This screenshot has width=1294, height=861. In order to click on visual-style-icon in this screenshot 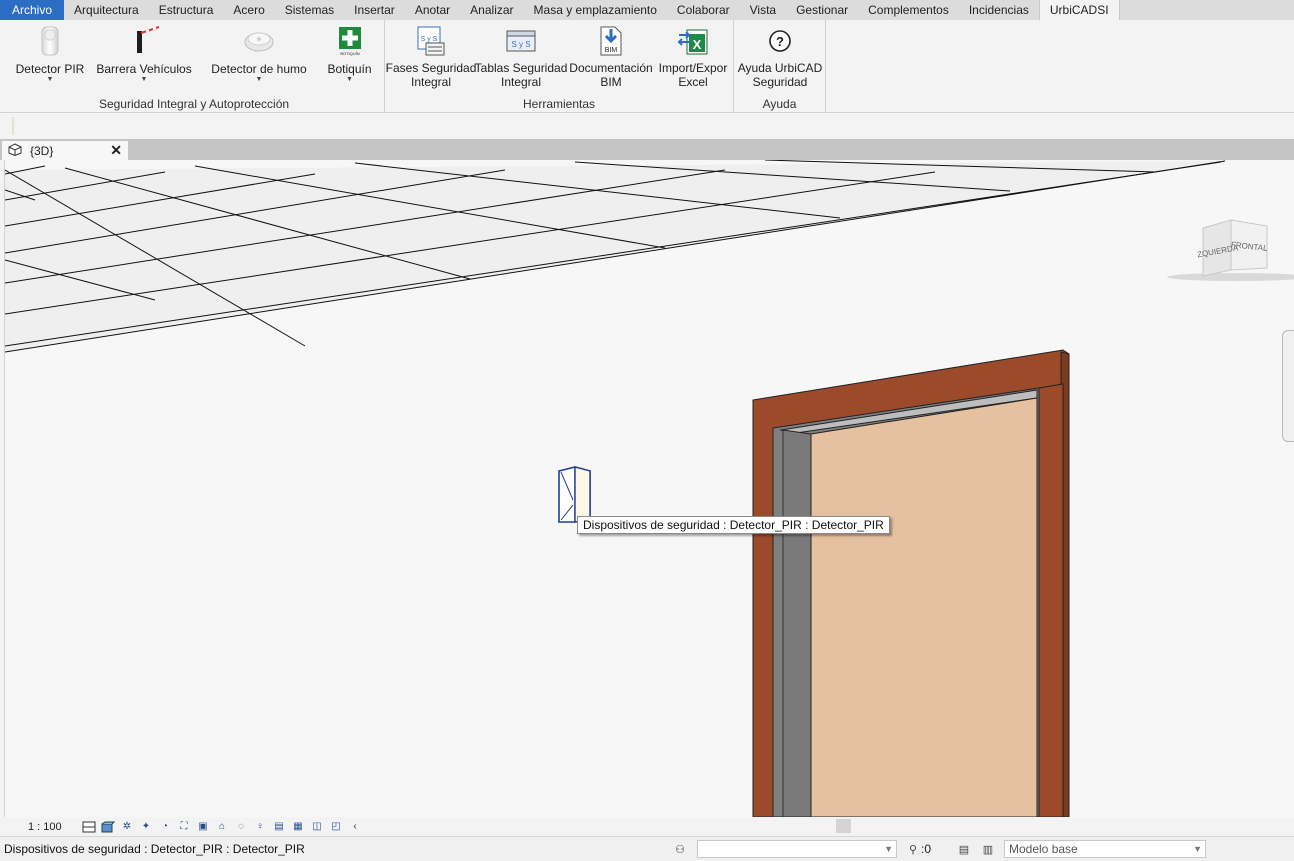, I will do `click(108, 826)`.